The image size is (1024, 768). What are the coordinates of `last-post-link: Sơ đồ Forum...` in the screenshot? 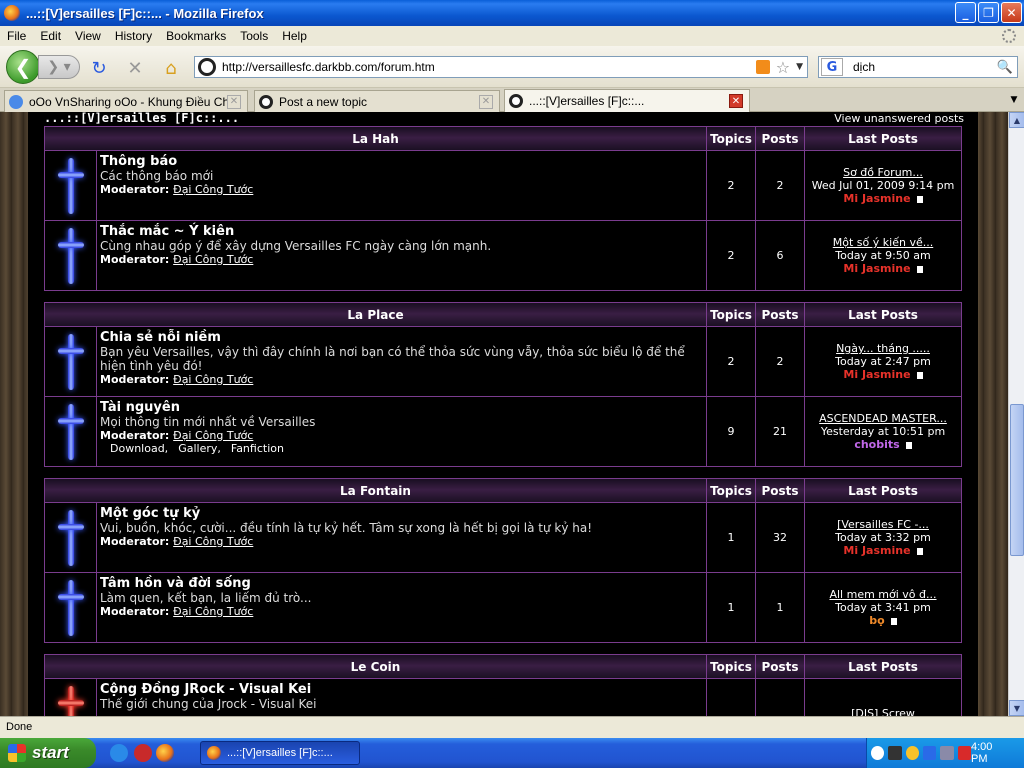 It's located at (883, 172).